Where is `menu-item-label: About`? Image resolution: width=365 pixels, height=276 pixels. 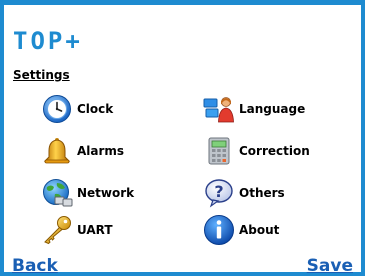 menu-item-label: About is located at coordinates (259, 230).